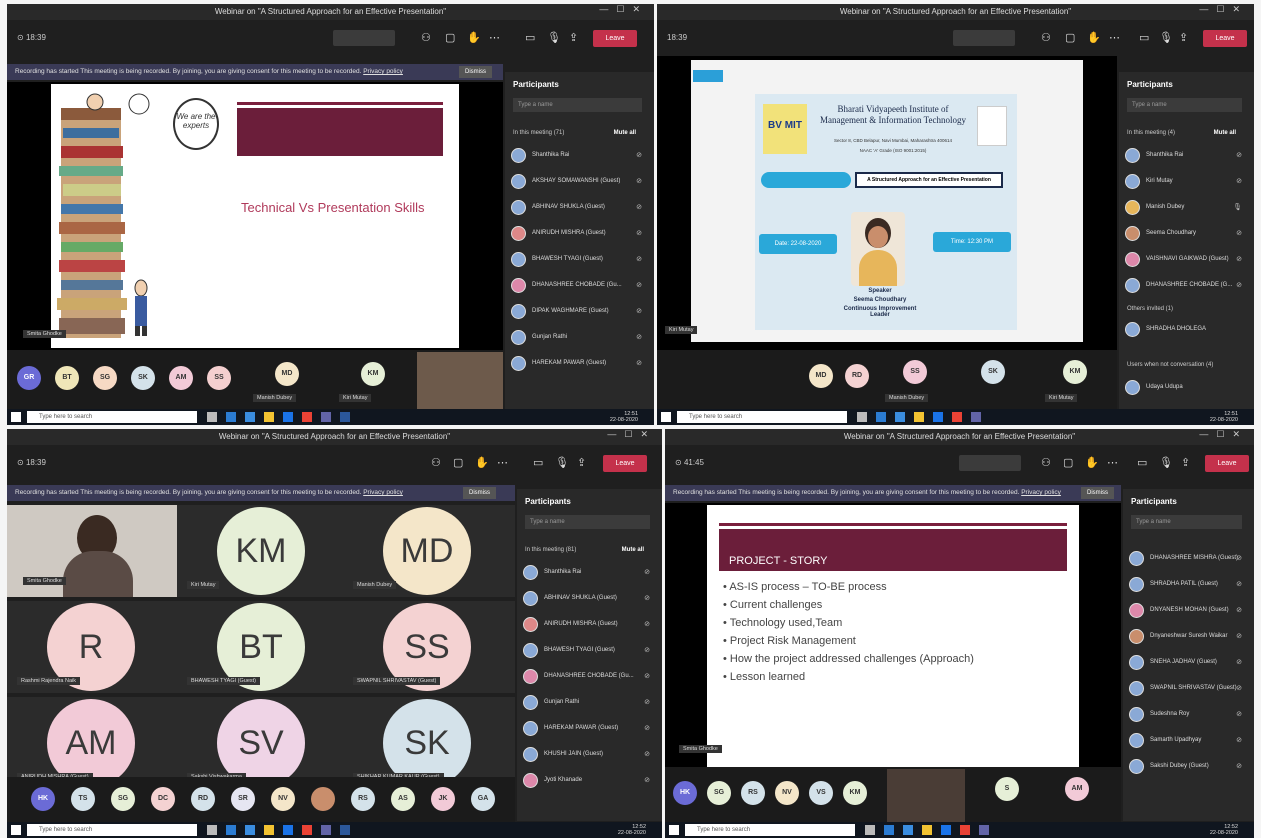  I want to click on dismiss-button: Dismiss, so click(475, 72).